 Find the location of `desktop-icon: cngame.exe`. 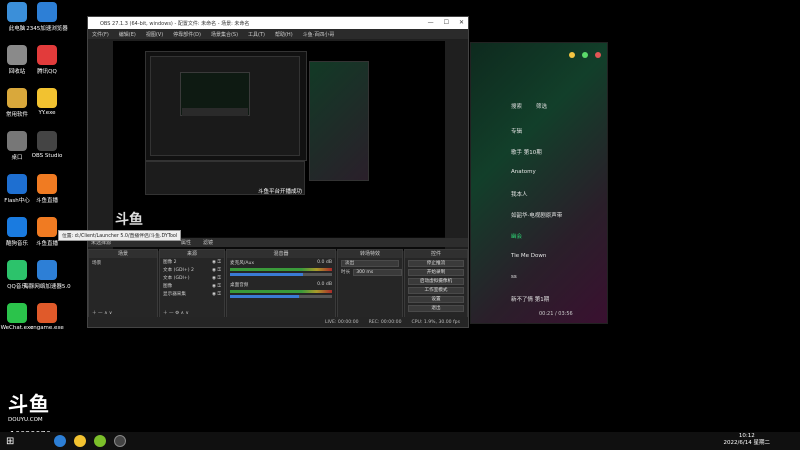

desktop-icon: cngame.exe is located at coordinates (47, 317).